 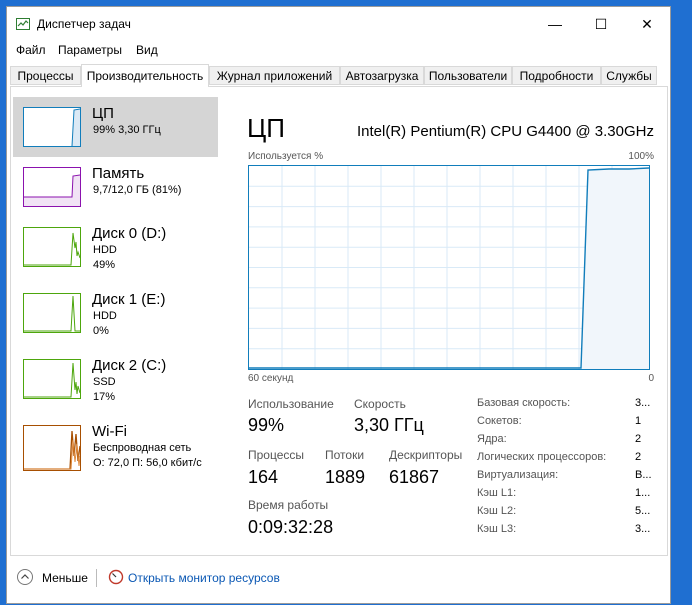 I want to click on resource-monitor-icon, so click(x=116, y=577).